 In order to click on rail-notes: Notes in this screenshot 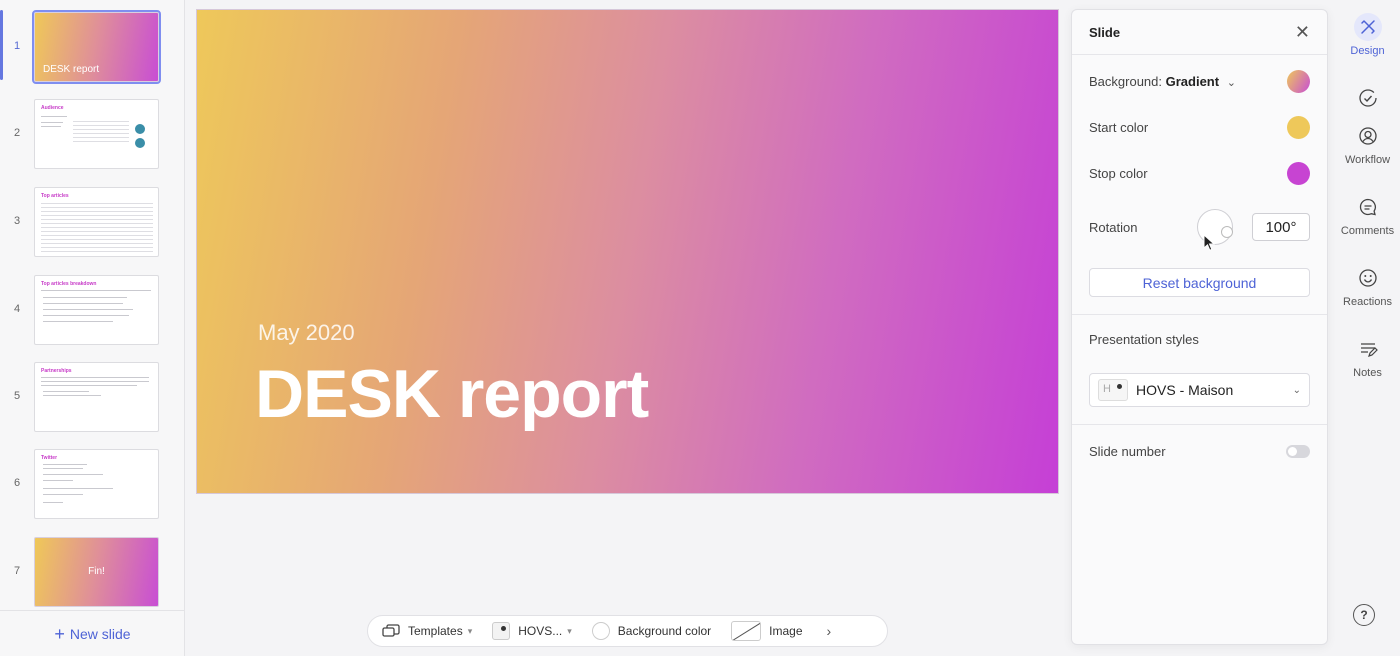, I will do `click(1367, 357)`.